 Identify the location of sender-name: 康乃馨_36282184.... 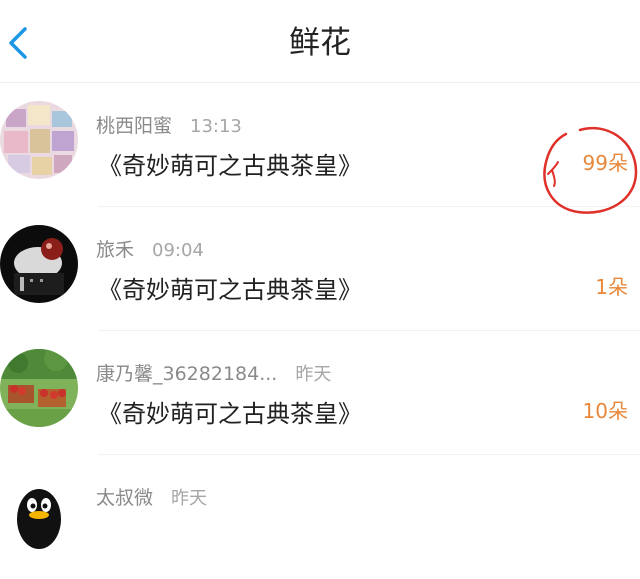
(187, 374).